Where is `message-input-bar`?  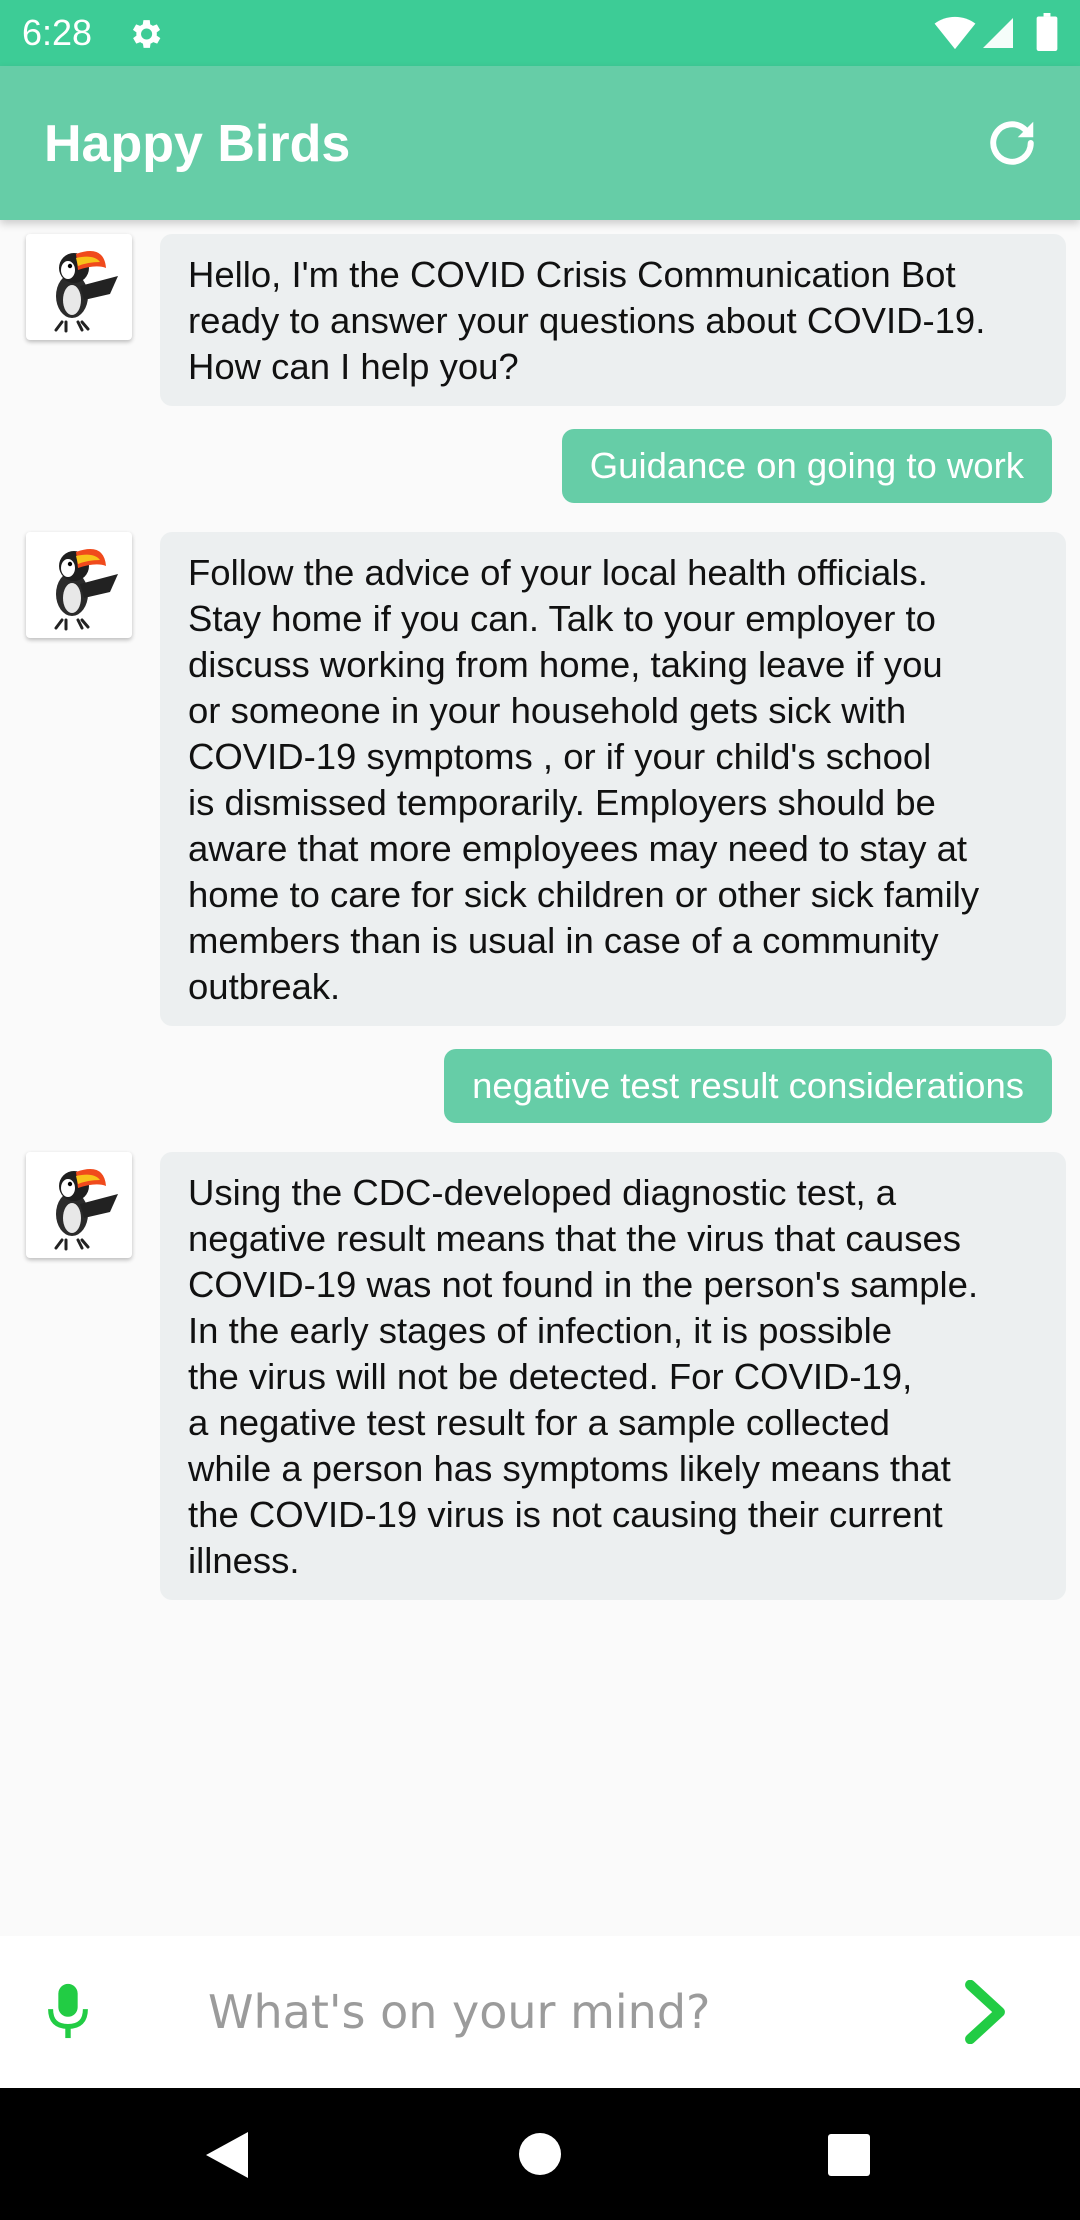
message-input-bar is located at coordinates (540, 2012).